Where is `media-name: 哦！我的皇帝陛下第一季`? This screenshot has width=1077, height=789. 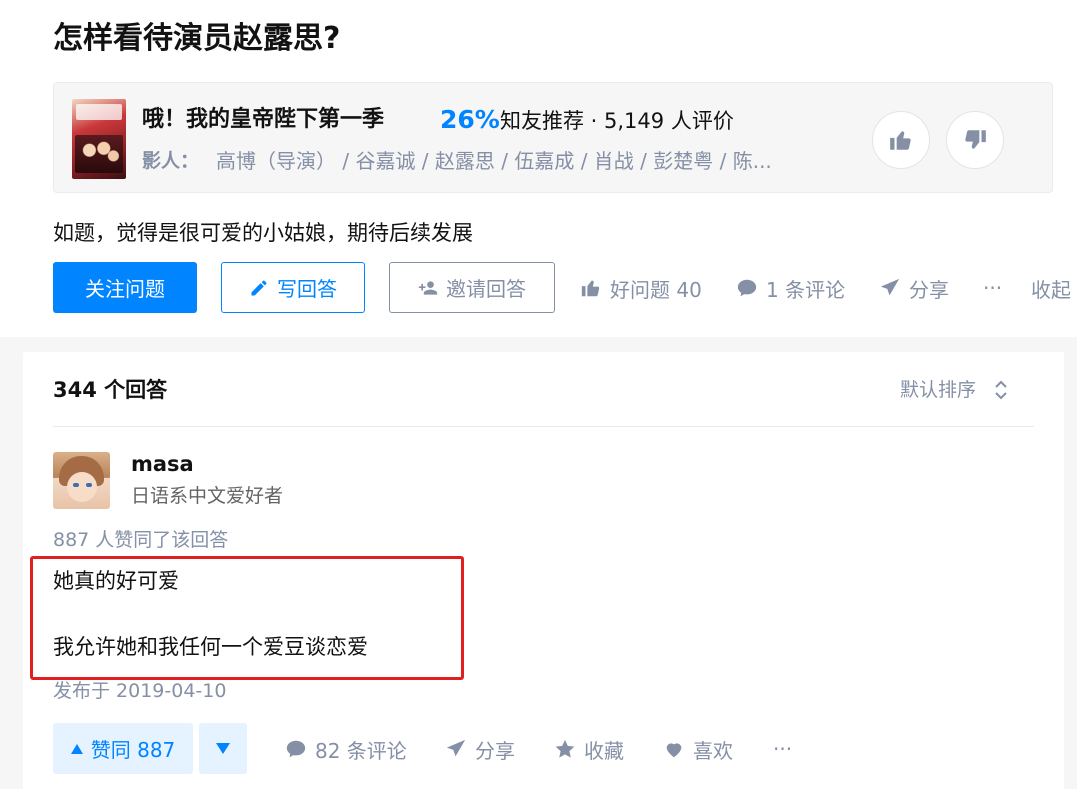 media-name: 哦！我的皇帝陛下第一季 is located at coordinates (263, 120).